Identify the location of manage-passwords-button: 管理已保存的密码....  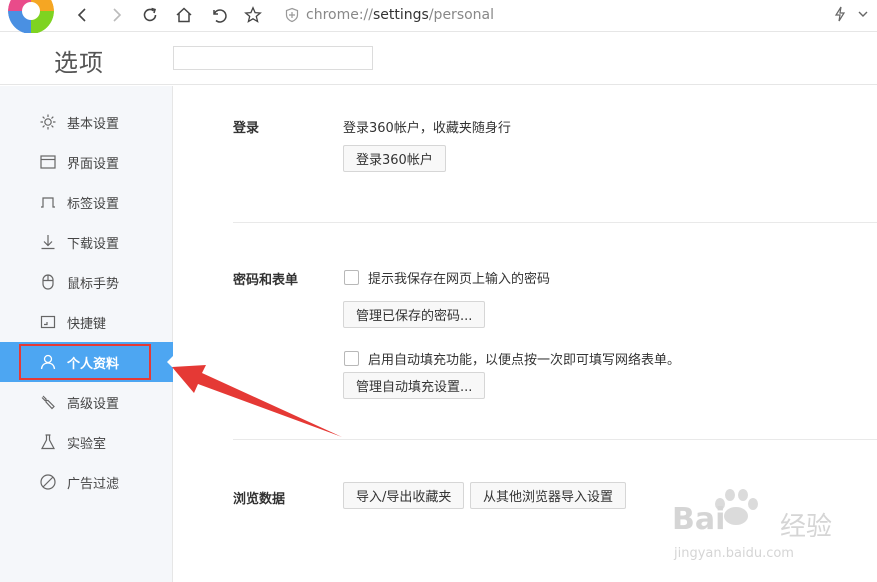
(414, 314).